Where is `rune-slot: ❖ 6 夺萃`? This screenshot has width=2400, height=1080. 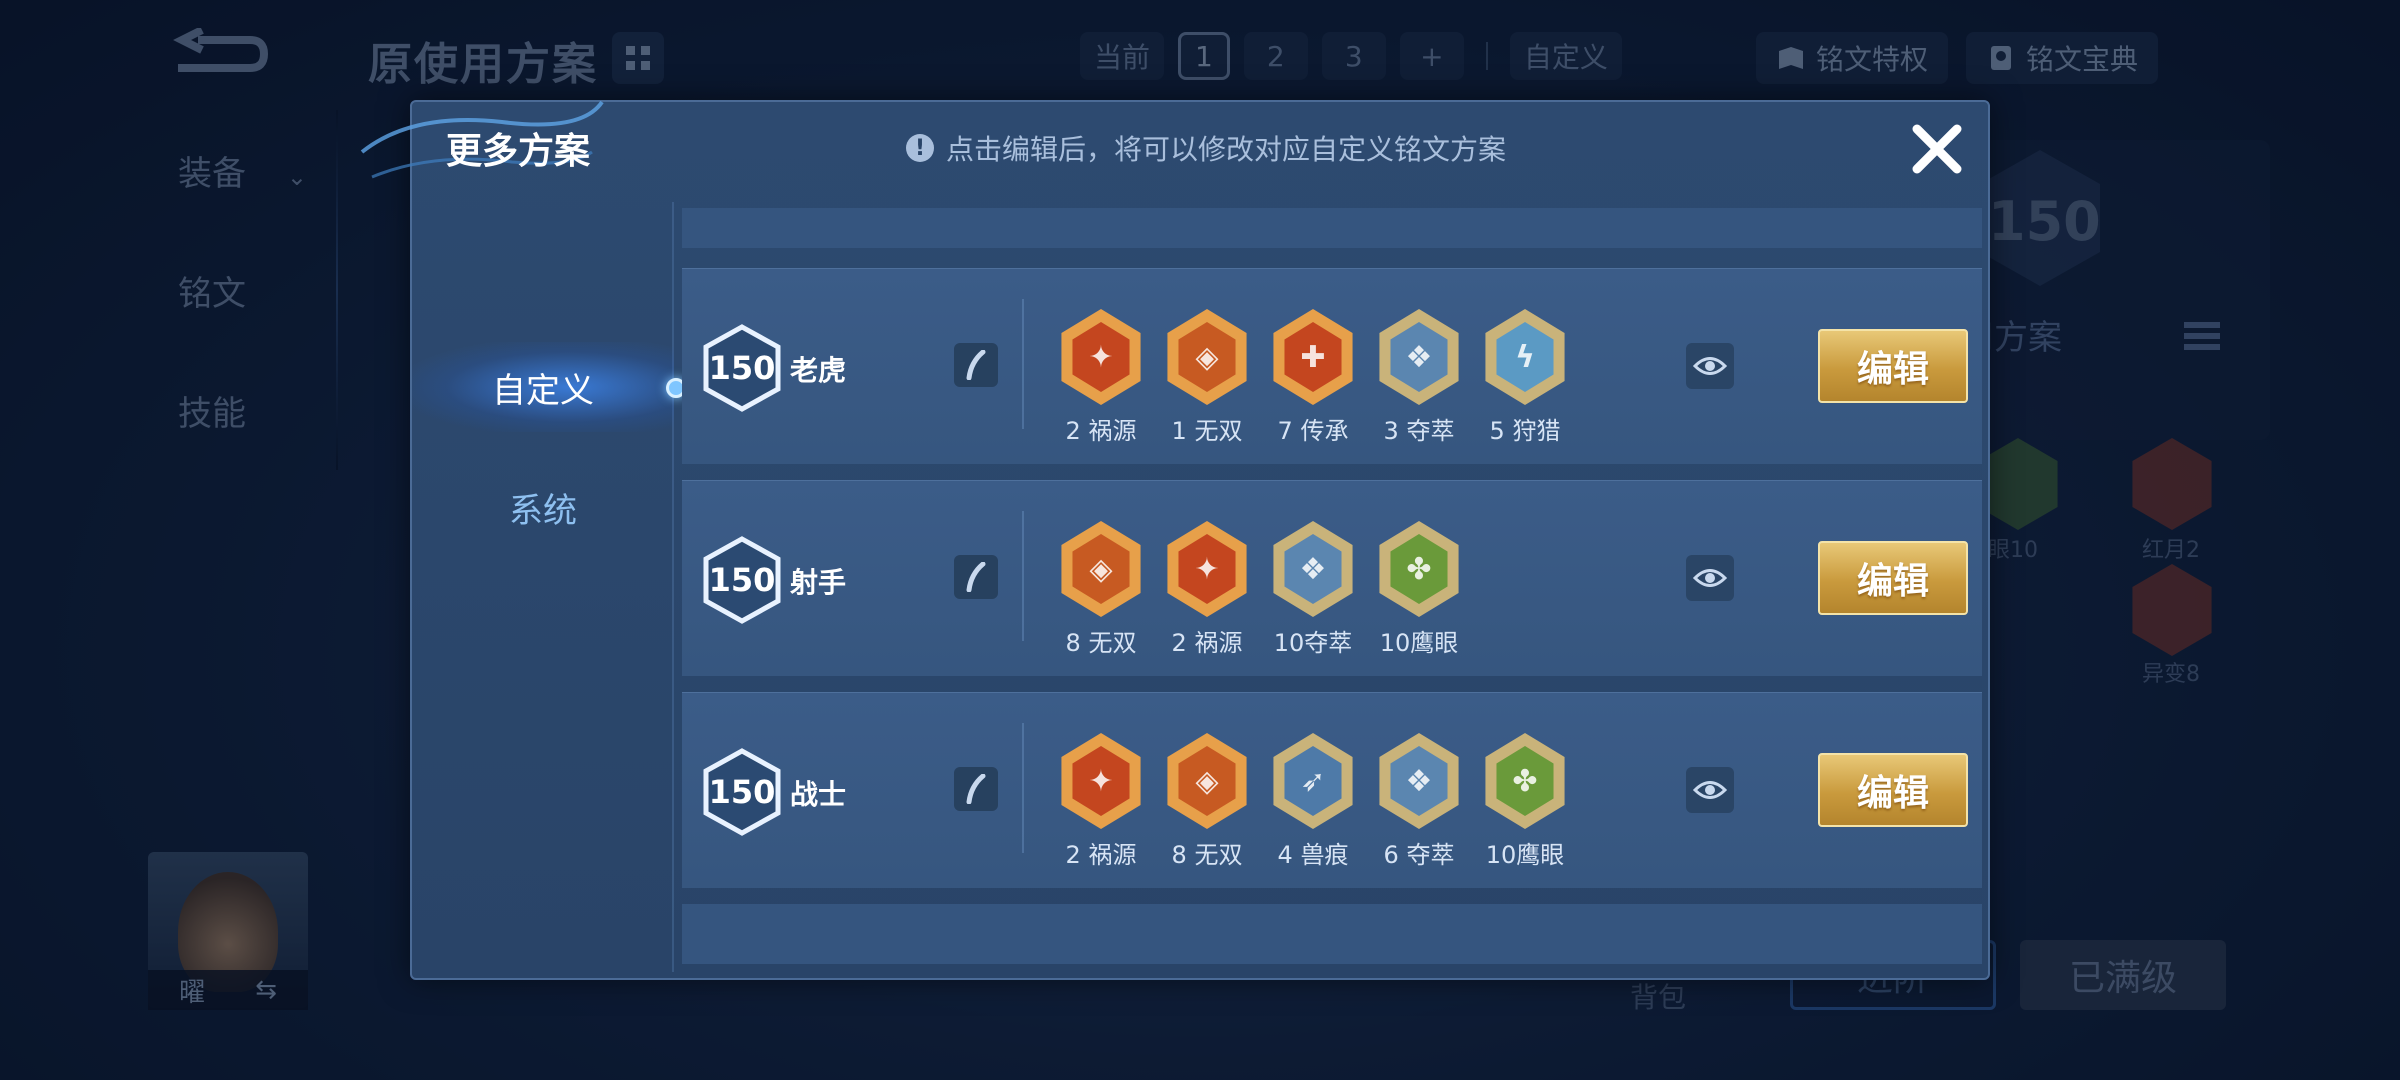
rune-slot: ❖ 6 夺萃 is located at coordinates (1419, 801).